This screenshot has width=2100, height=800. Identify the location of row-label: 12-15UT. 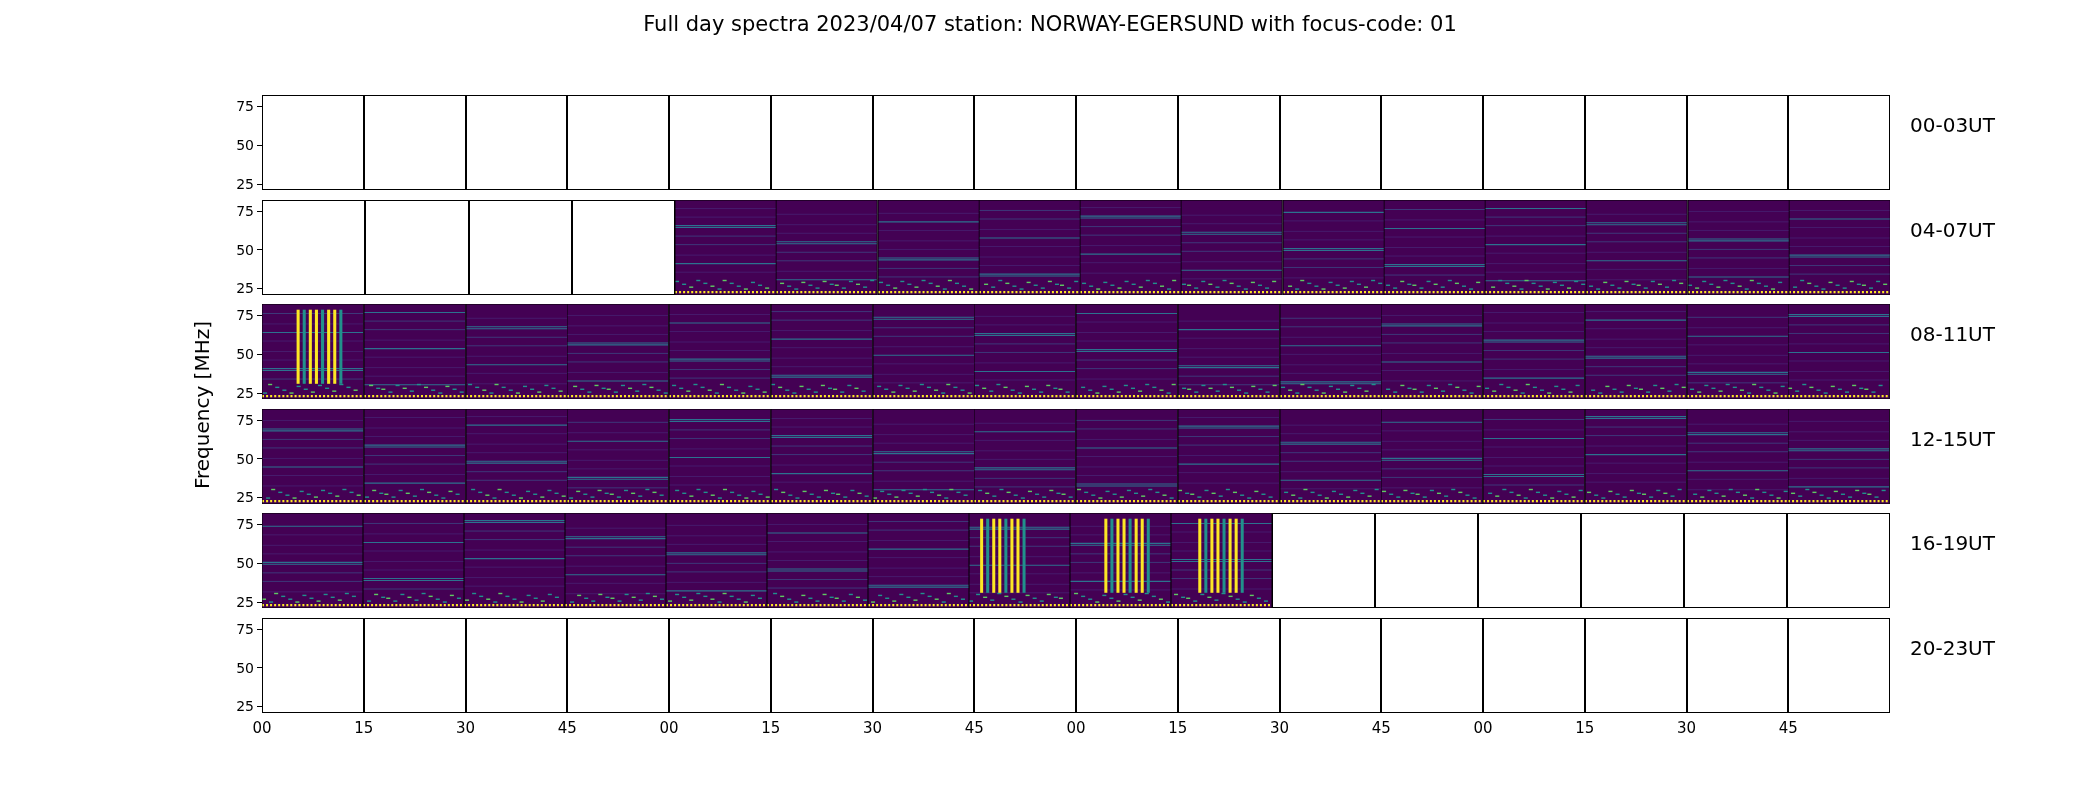
(1952, 439).